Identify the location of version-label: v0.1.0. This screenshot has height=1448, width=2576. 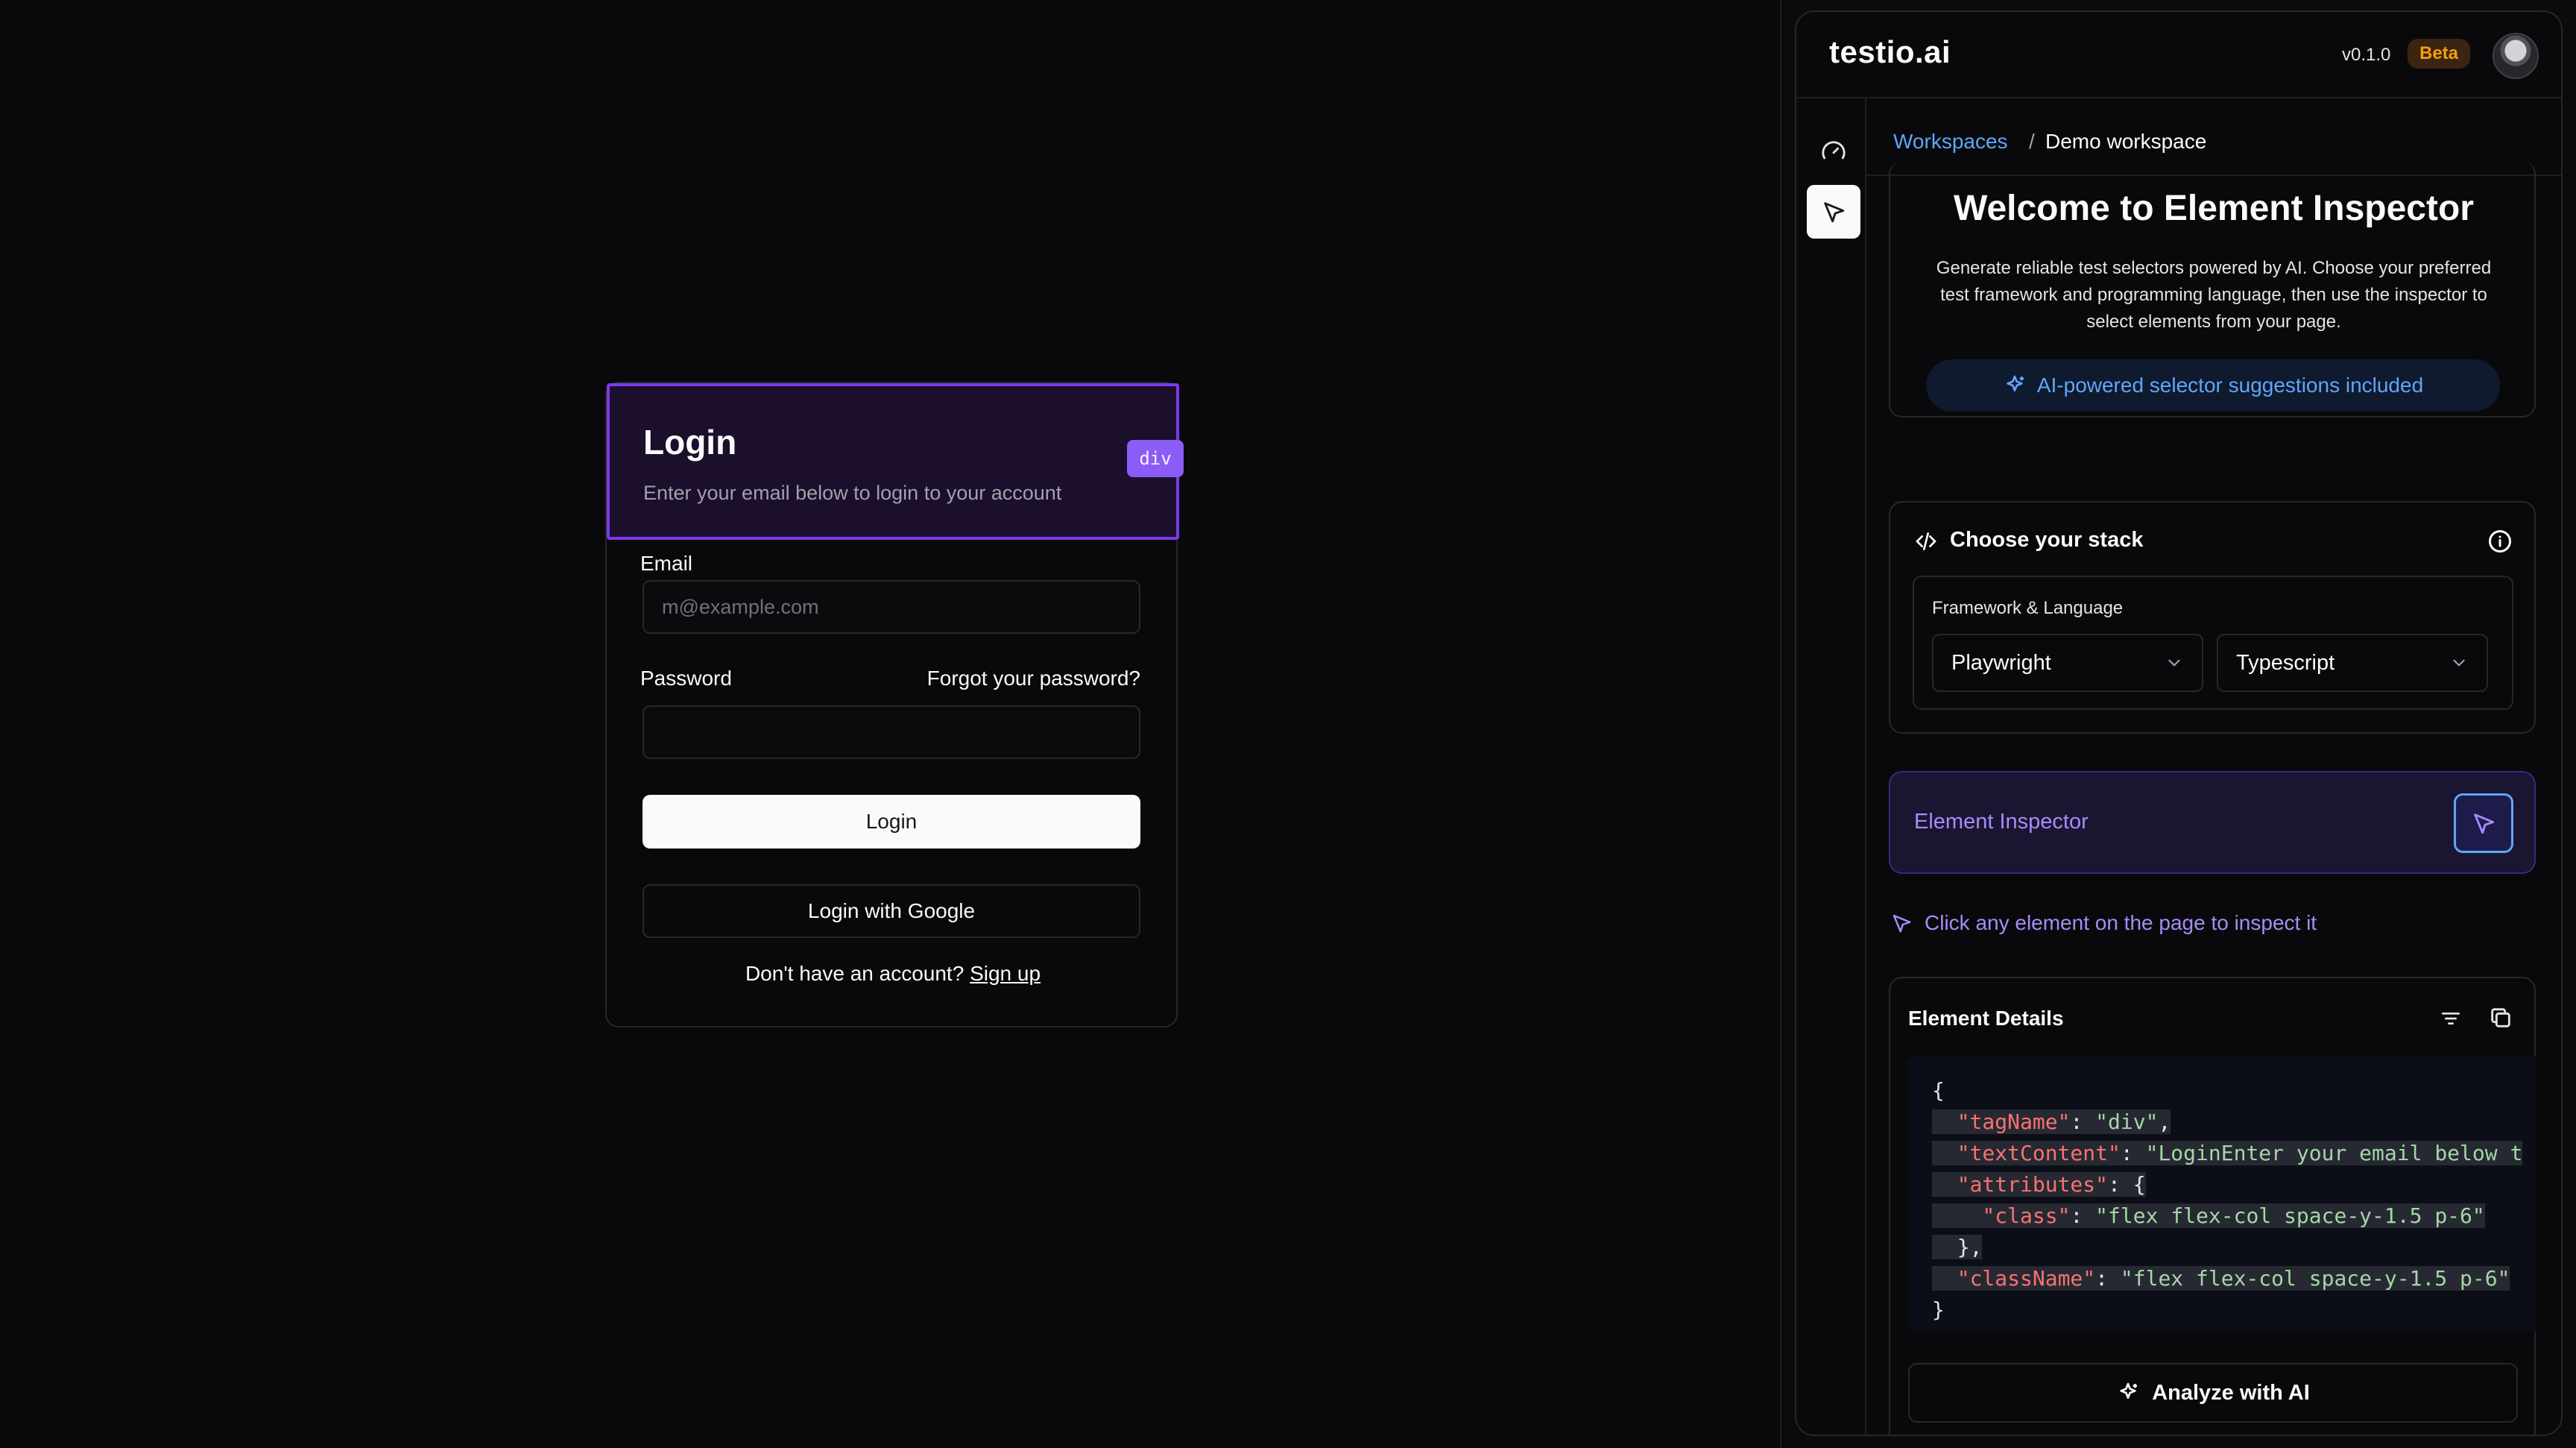
(2366, 55).